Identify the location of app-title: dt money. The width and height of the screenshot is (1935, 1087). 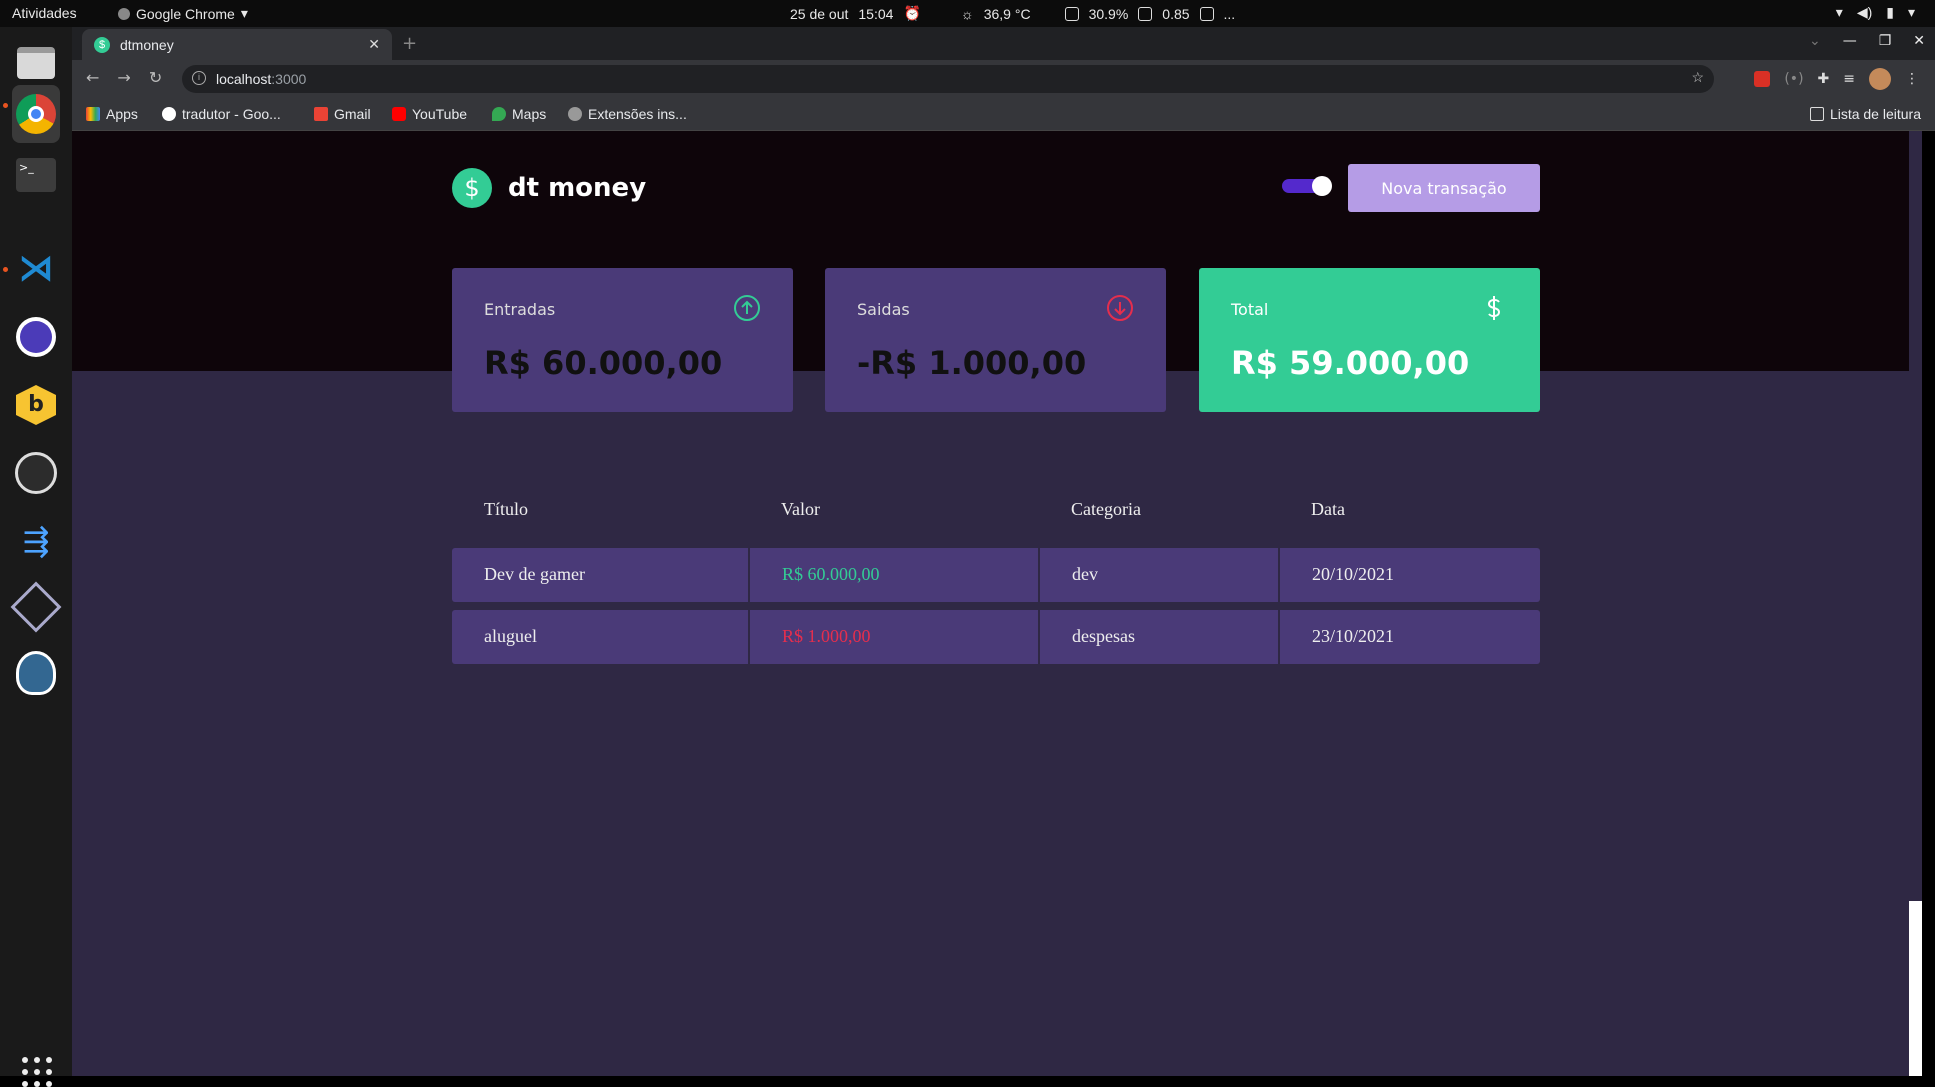
(577, 188).